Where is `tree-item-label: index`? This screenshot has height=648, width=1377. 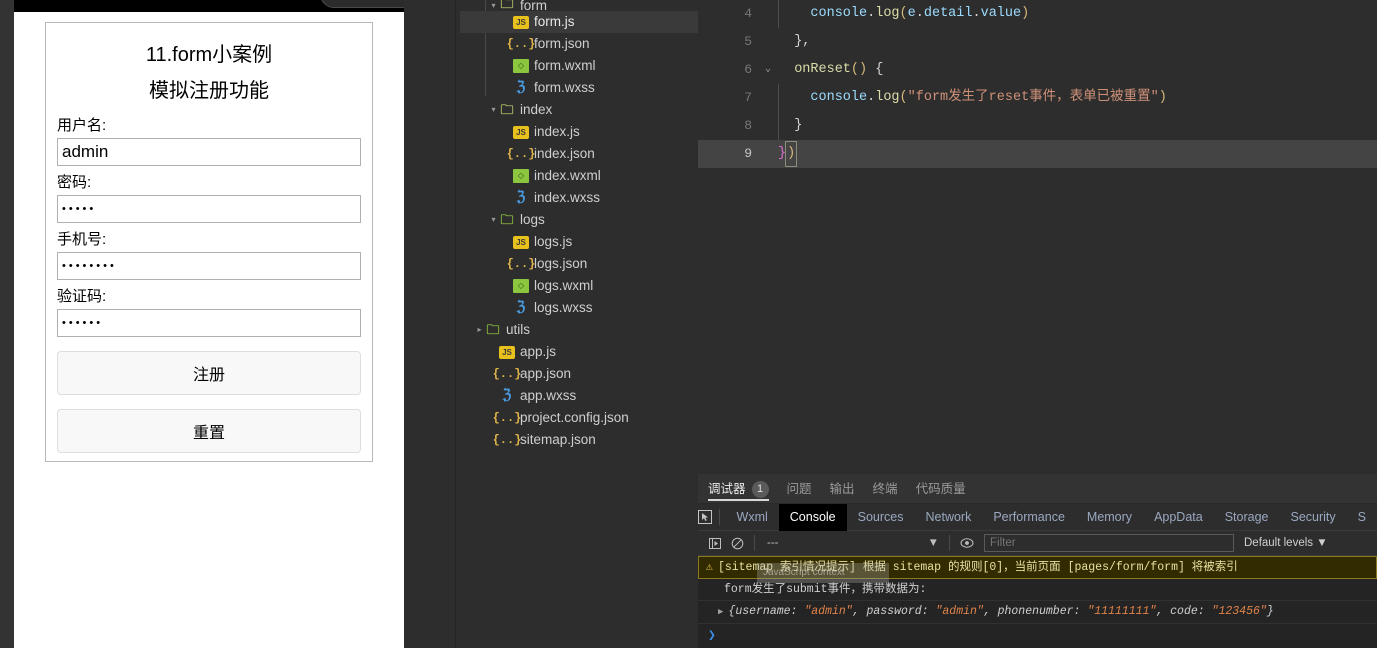 tree-item-label: index is located at coordinates (536, 109).